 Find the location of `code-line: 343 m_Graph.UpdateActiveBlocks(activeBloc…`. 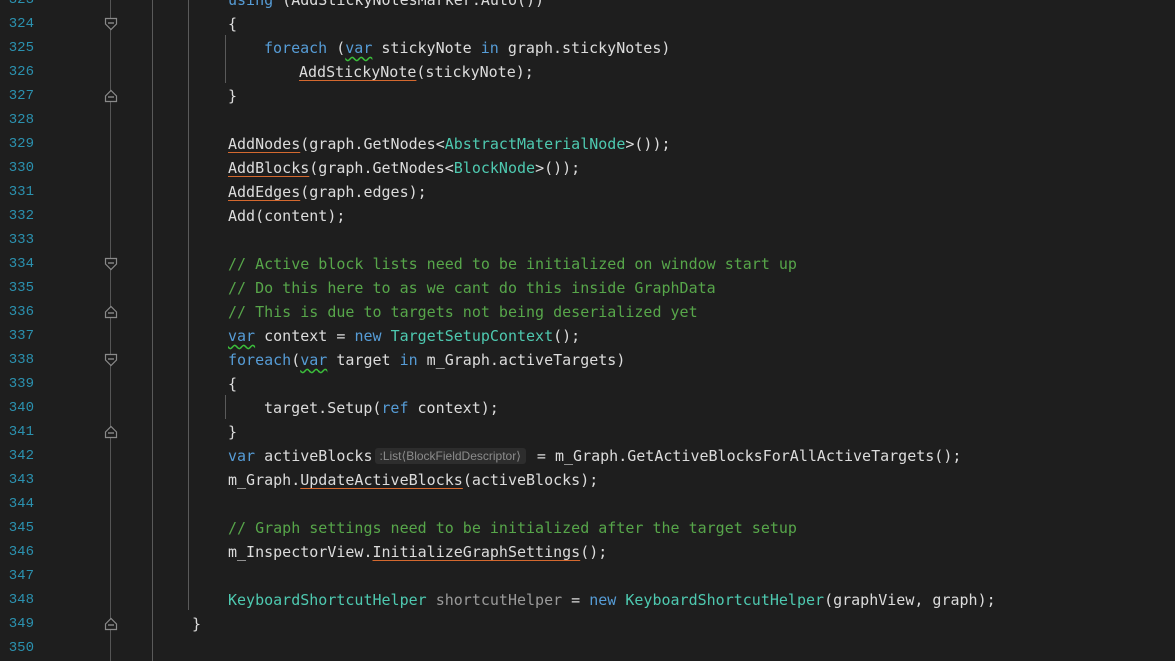

code-line: 343 m_Graph.UpdateActiveBlocks(activeBloc… is located at coordinates (587, 480).